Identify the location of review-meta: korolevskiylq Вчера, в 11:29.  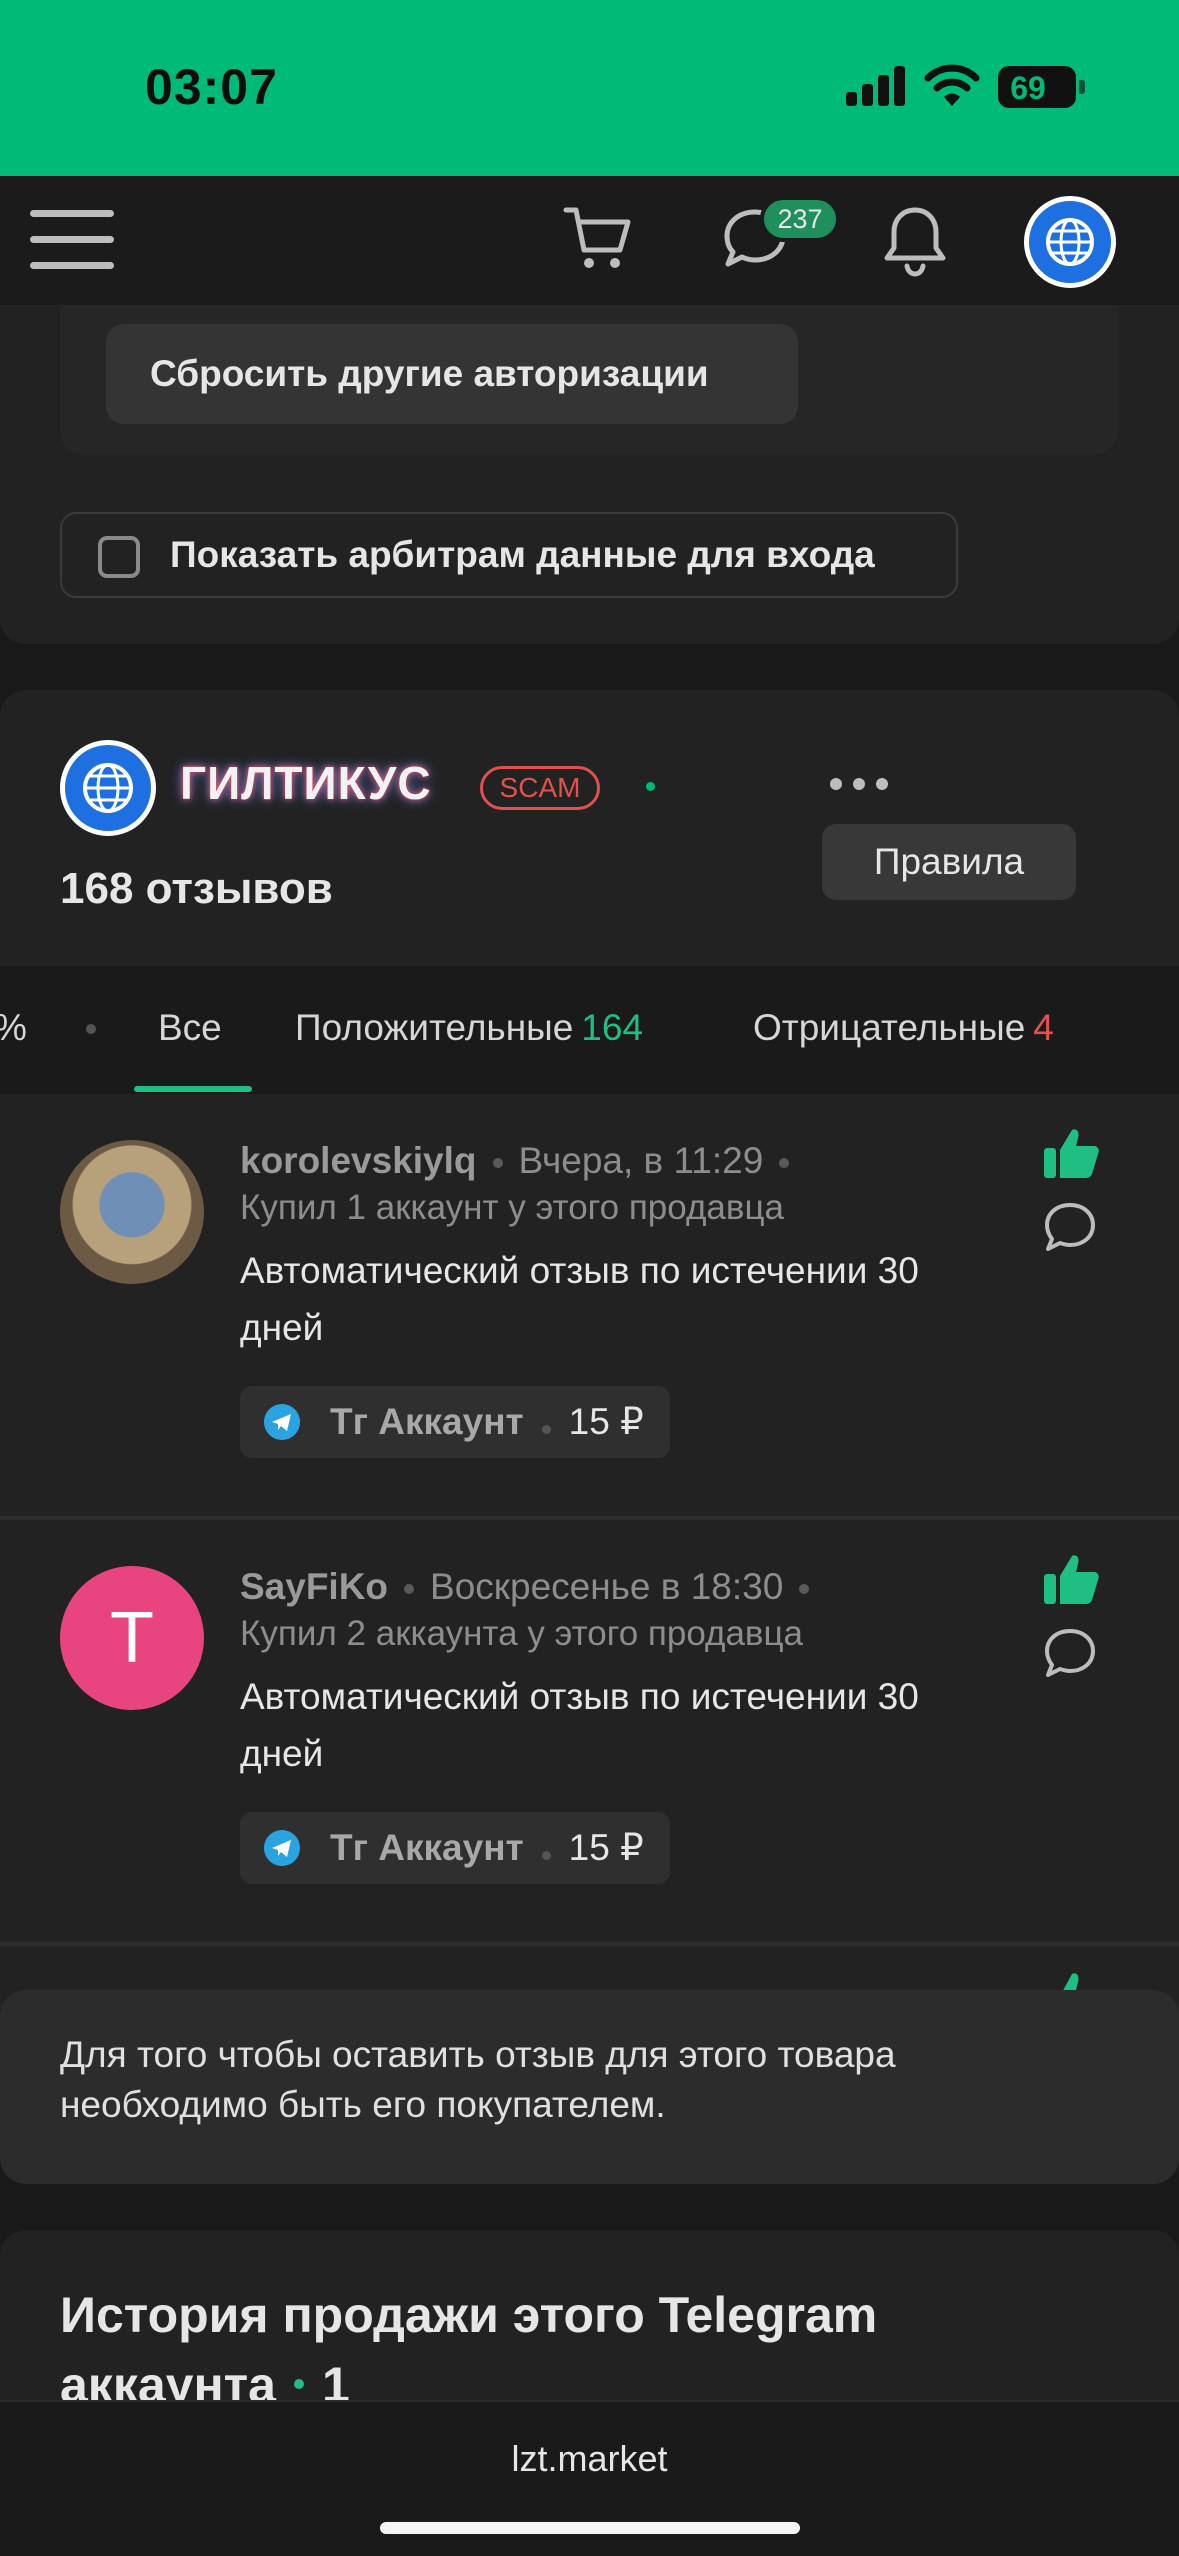
(522, 1161).